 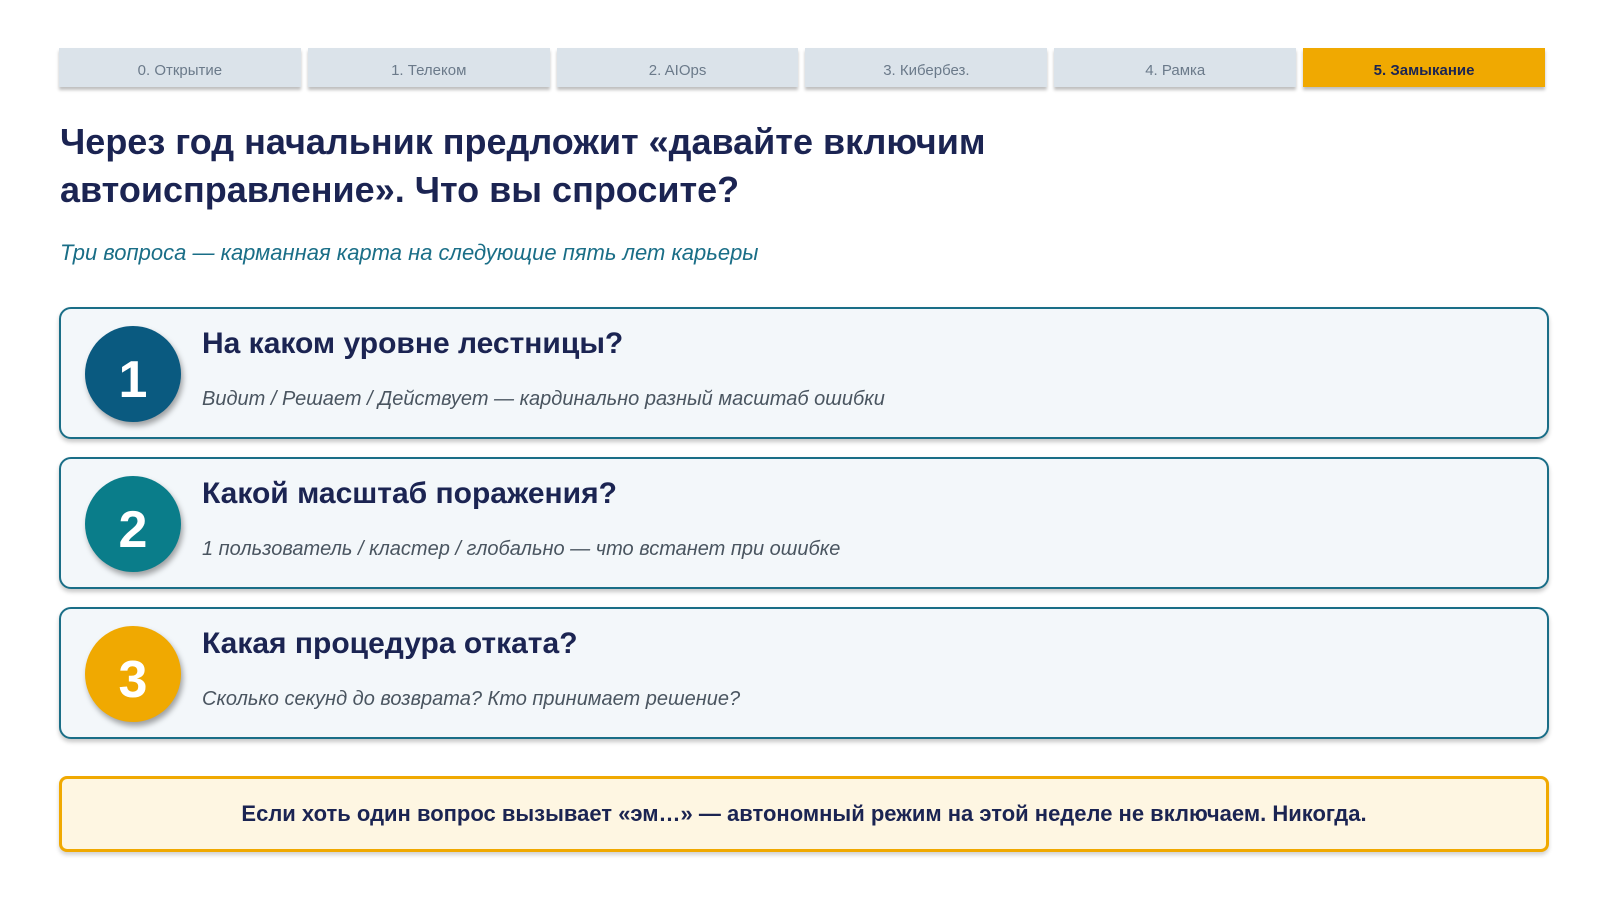 I want to click on question-number-badge-3: 3, so click(x=133, y=674).